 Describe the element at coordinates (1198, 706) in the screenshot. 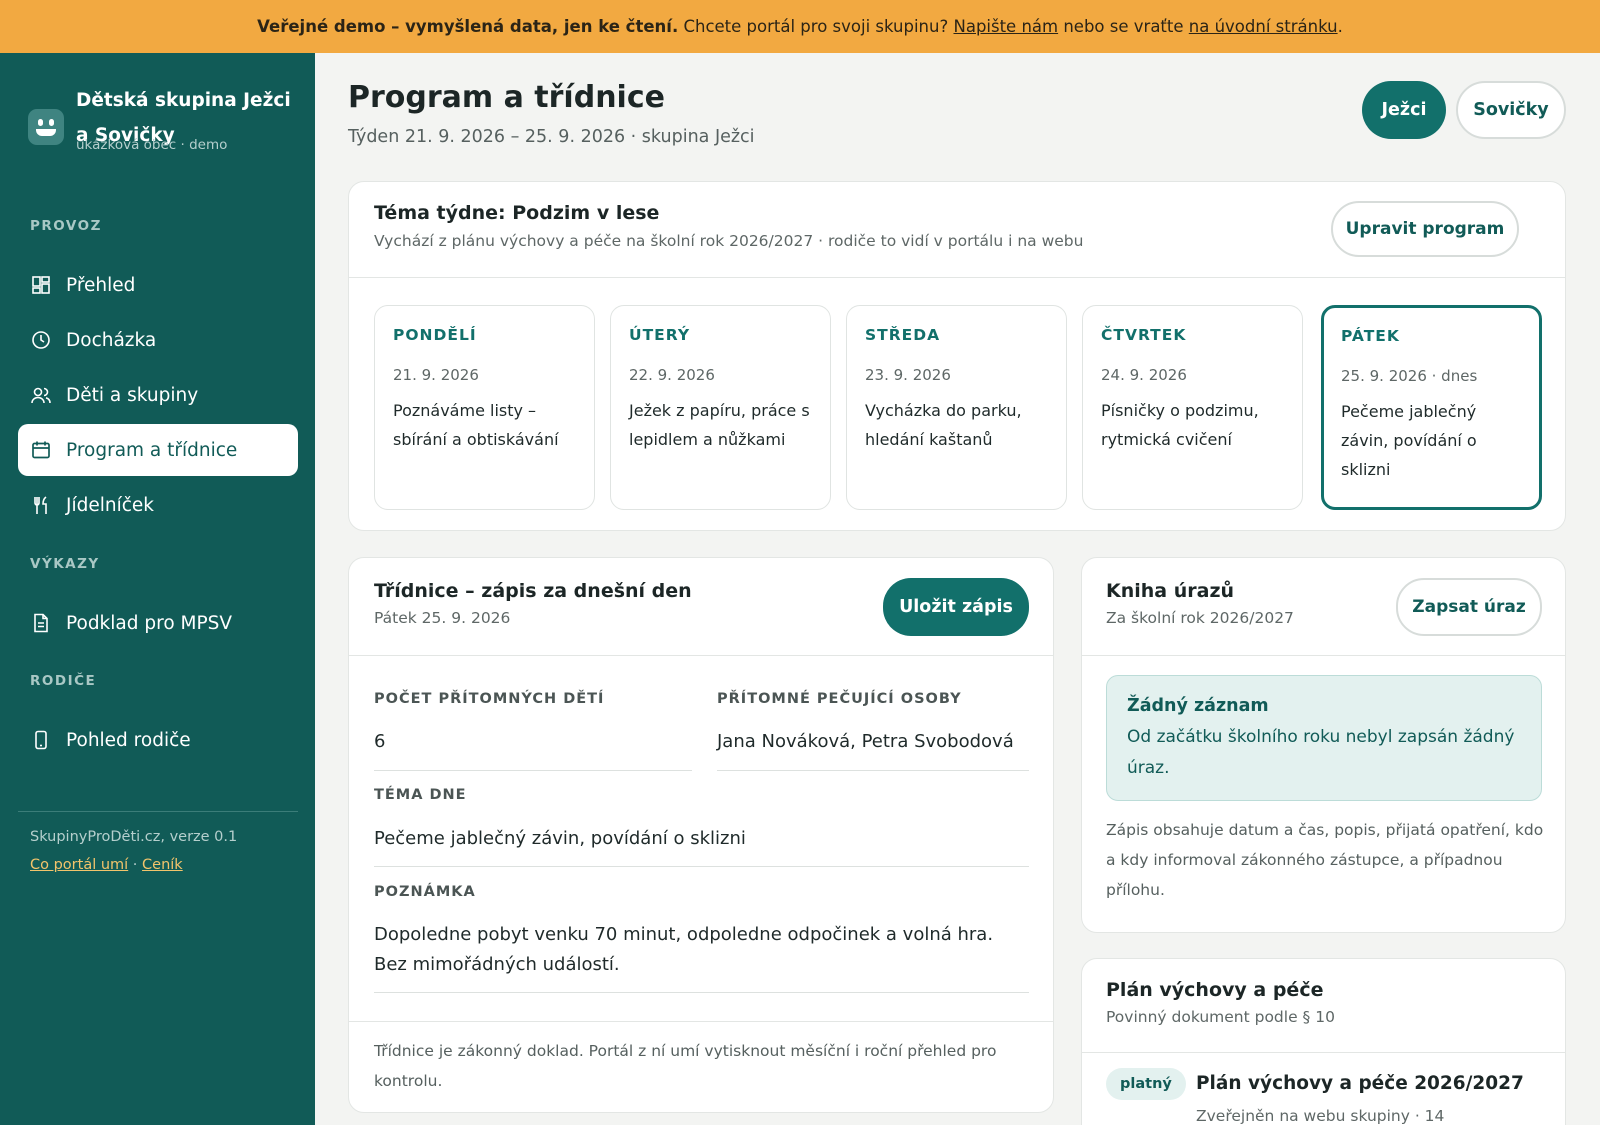

I see `empty-state-title: Žádný záznam` at that location.